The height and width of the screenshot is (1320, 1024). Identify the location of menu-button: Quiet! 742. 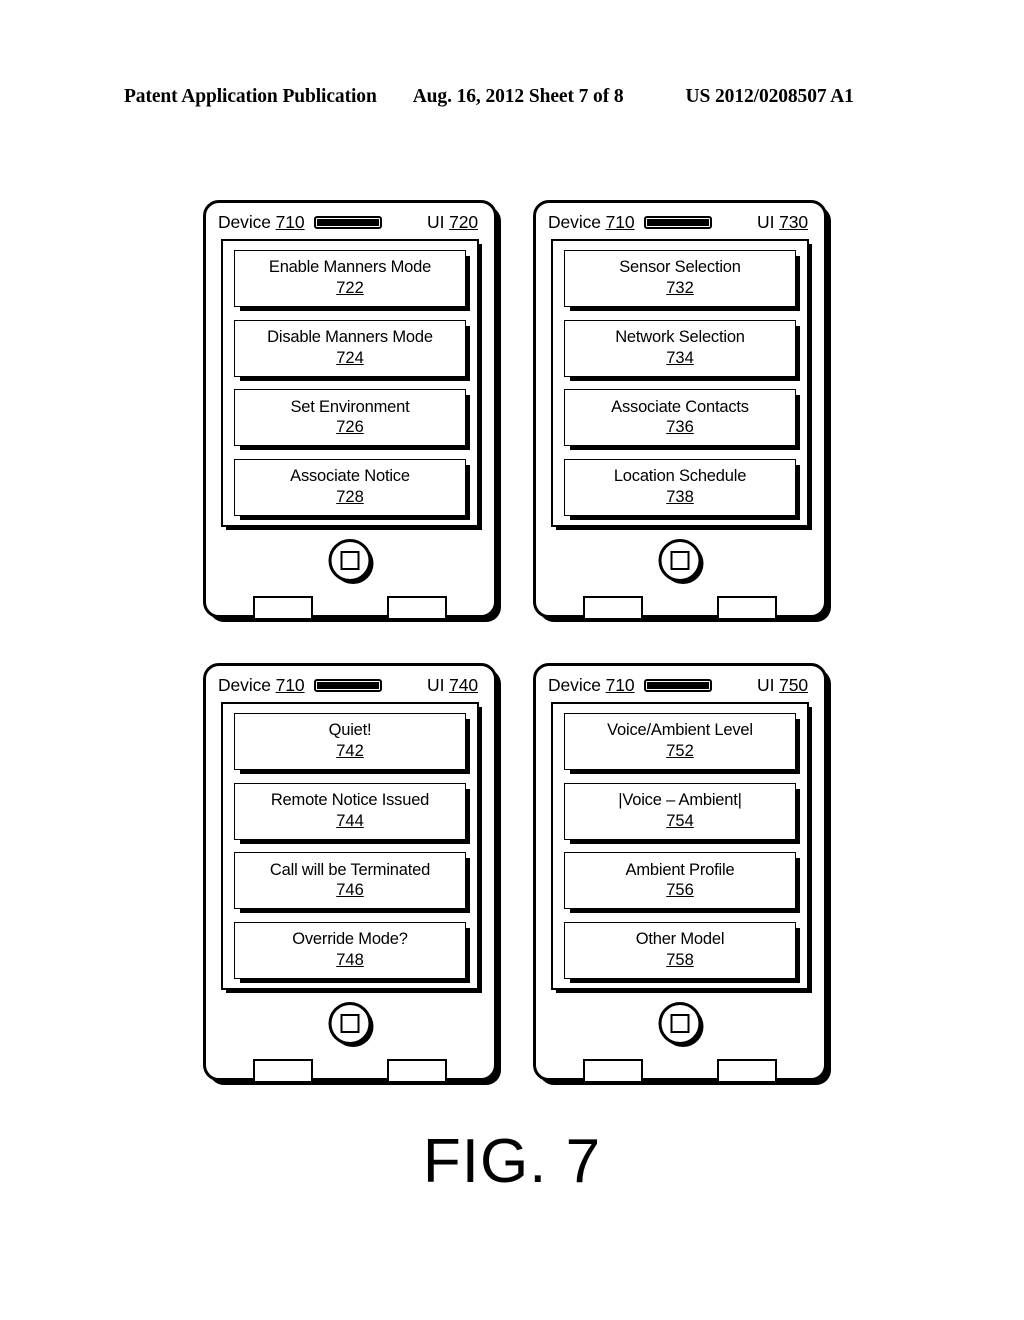
(350, 741).